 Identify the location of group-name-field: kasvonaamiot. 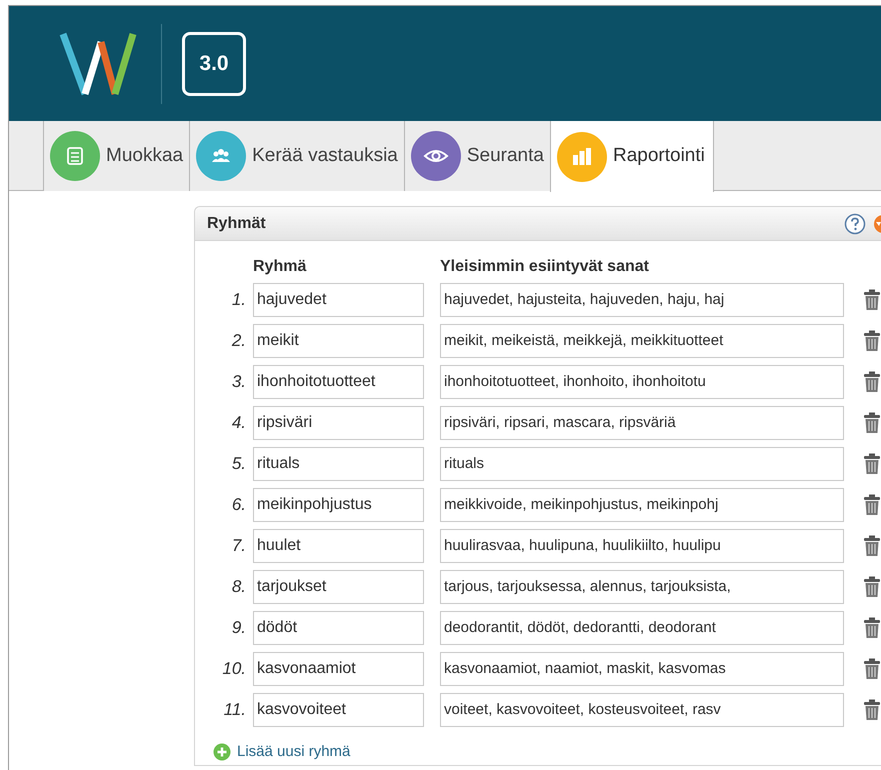
(338, 669).